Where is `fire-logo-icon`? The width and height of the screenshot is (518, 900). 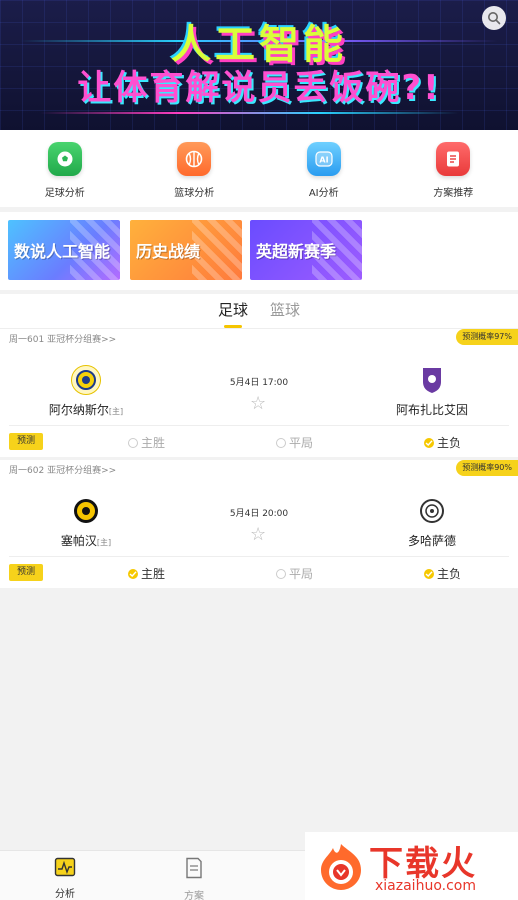
fire-logo-icon is located at coordinates (341, 867).